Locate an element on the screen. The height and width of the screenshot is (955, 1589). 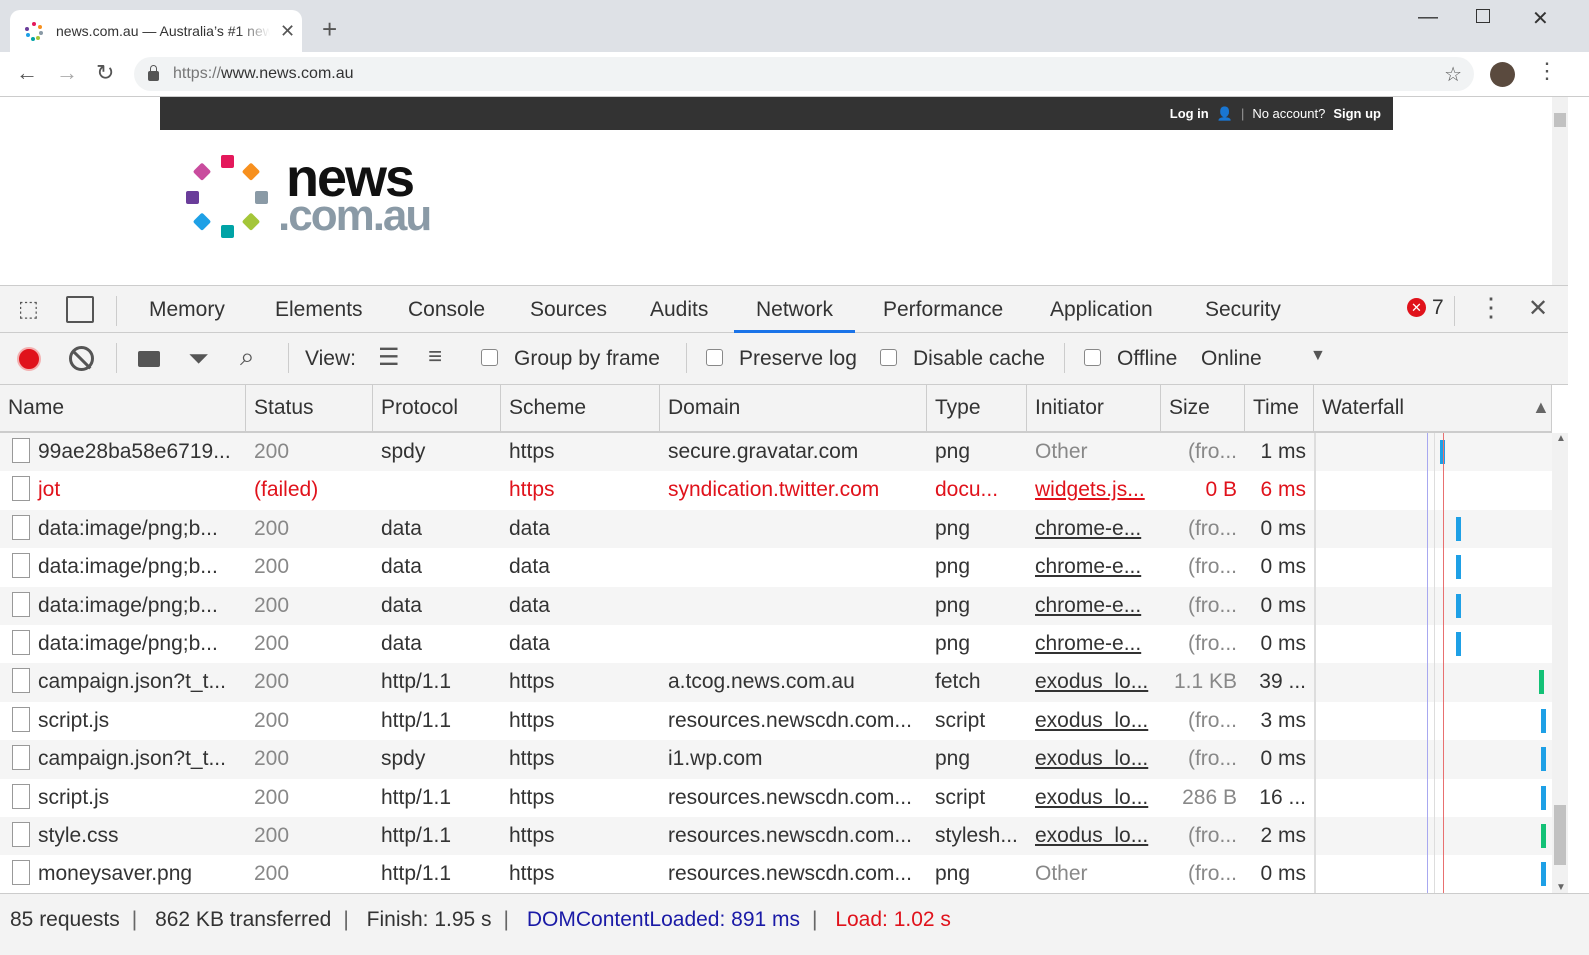
offline-label: Offline is located at coordinates (1147, 359).